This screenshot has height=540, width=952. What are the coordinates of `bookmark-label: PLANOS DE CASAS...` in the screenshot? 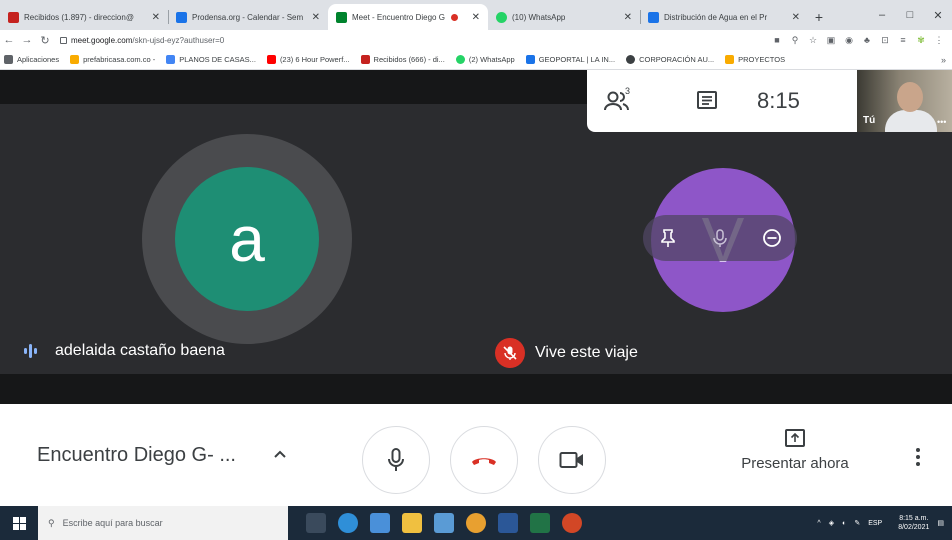 It's located at (217, 59).